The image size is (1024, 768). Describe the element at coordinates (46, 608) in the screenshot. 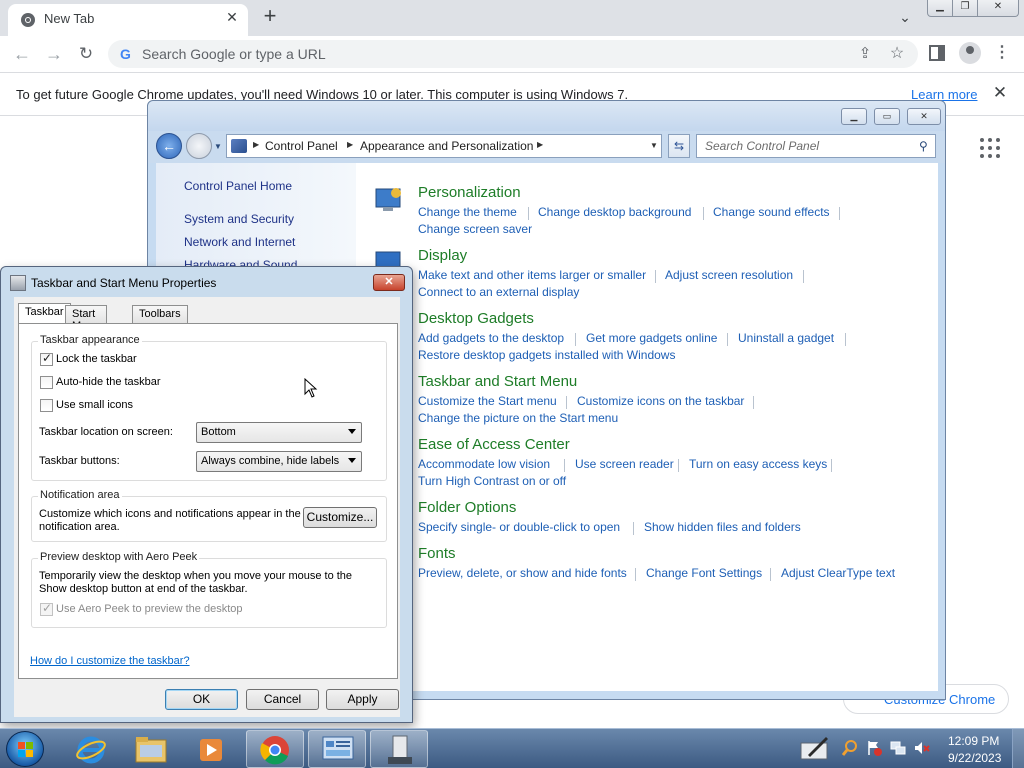

I see `aero-peek-checkbox` at that location.